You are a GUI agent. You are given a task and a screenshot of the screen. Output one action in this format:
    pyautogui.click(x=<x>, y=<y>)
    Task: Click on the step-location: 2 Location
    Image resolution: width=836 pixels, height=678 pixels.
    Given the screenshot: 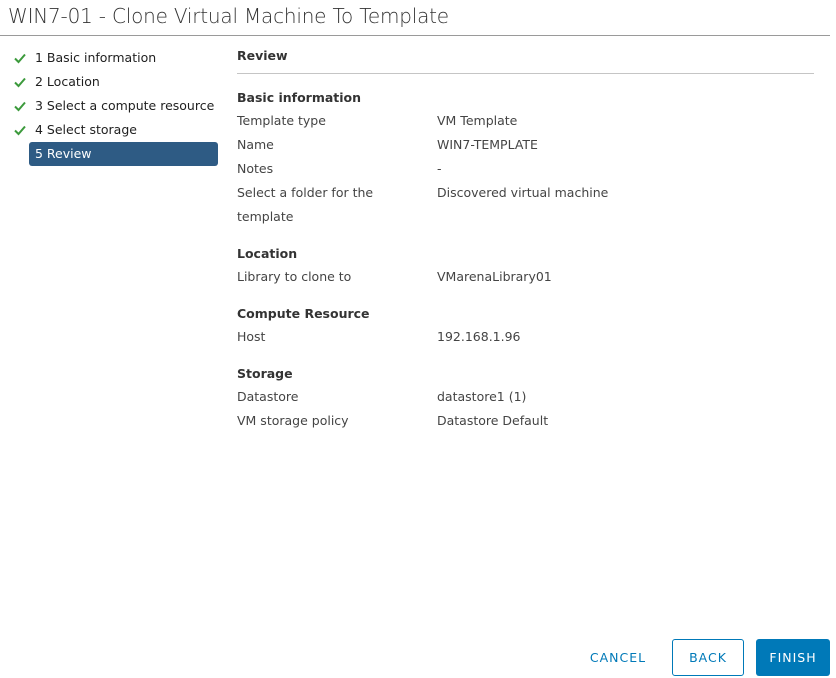 What is the action you would take?
    pyautogui.click(x=110, y=82)
    